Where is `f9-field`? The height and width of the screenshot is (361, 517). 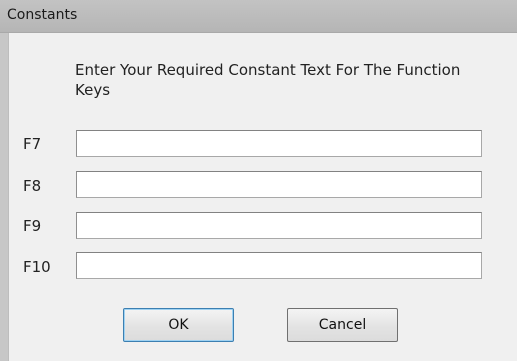
f9-field is located at coordinates (279, 225).